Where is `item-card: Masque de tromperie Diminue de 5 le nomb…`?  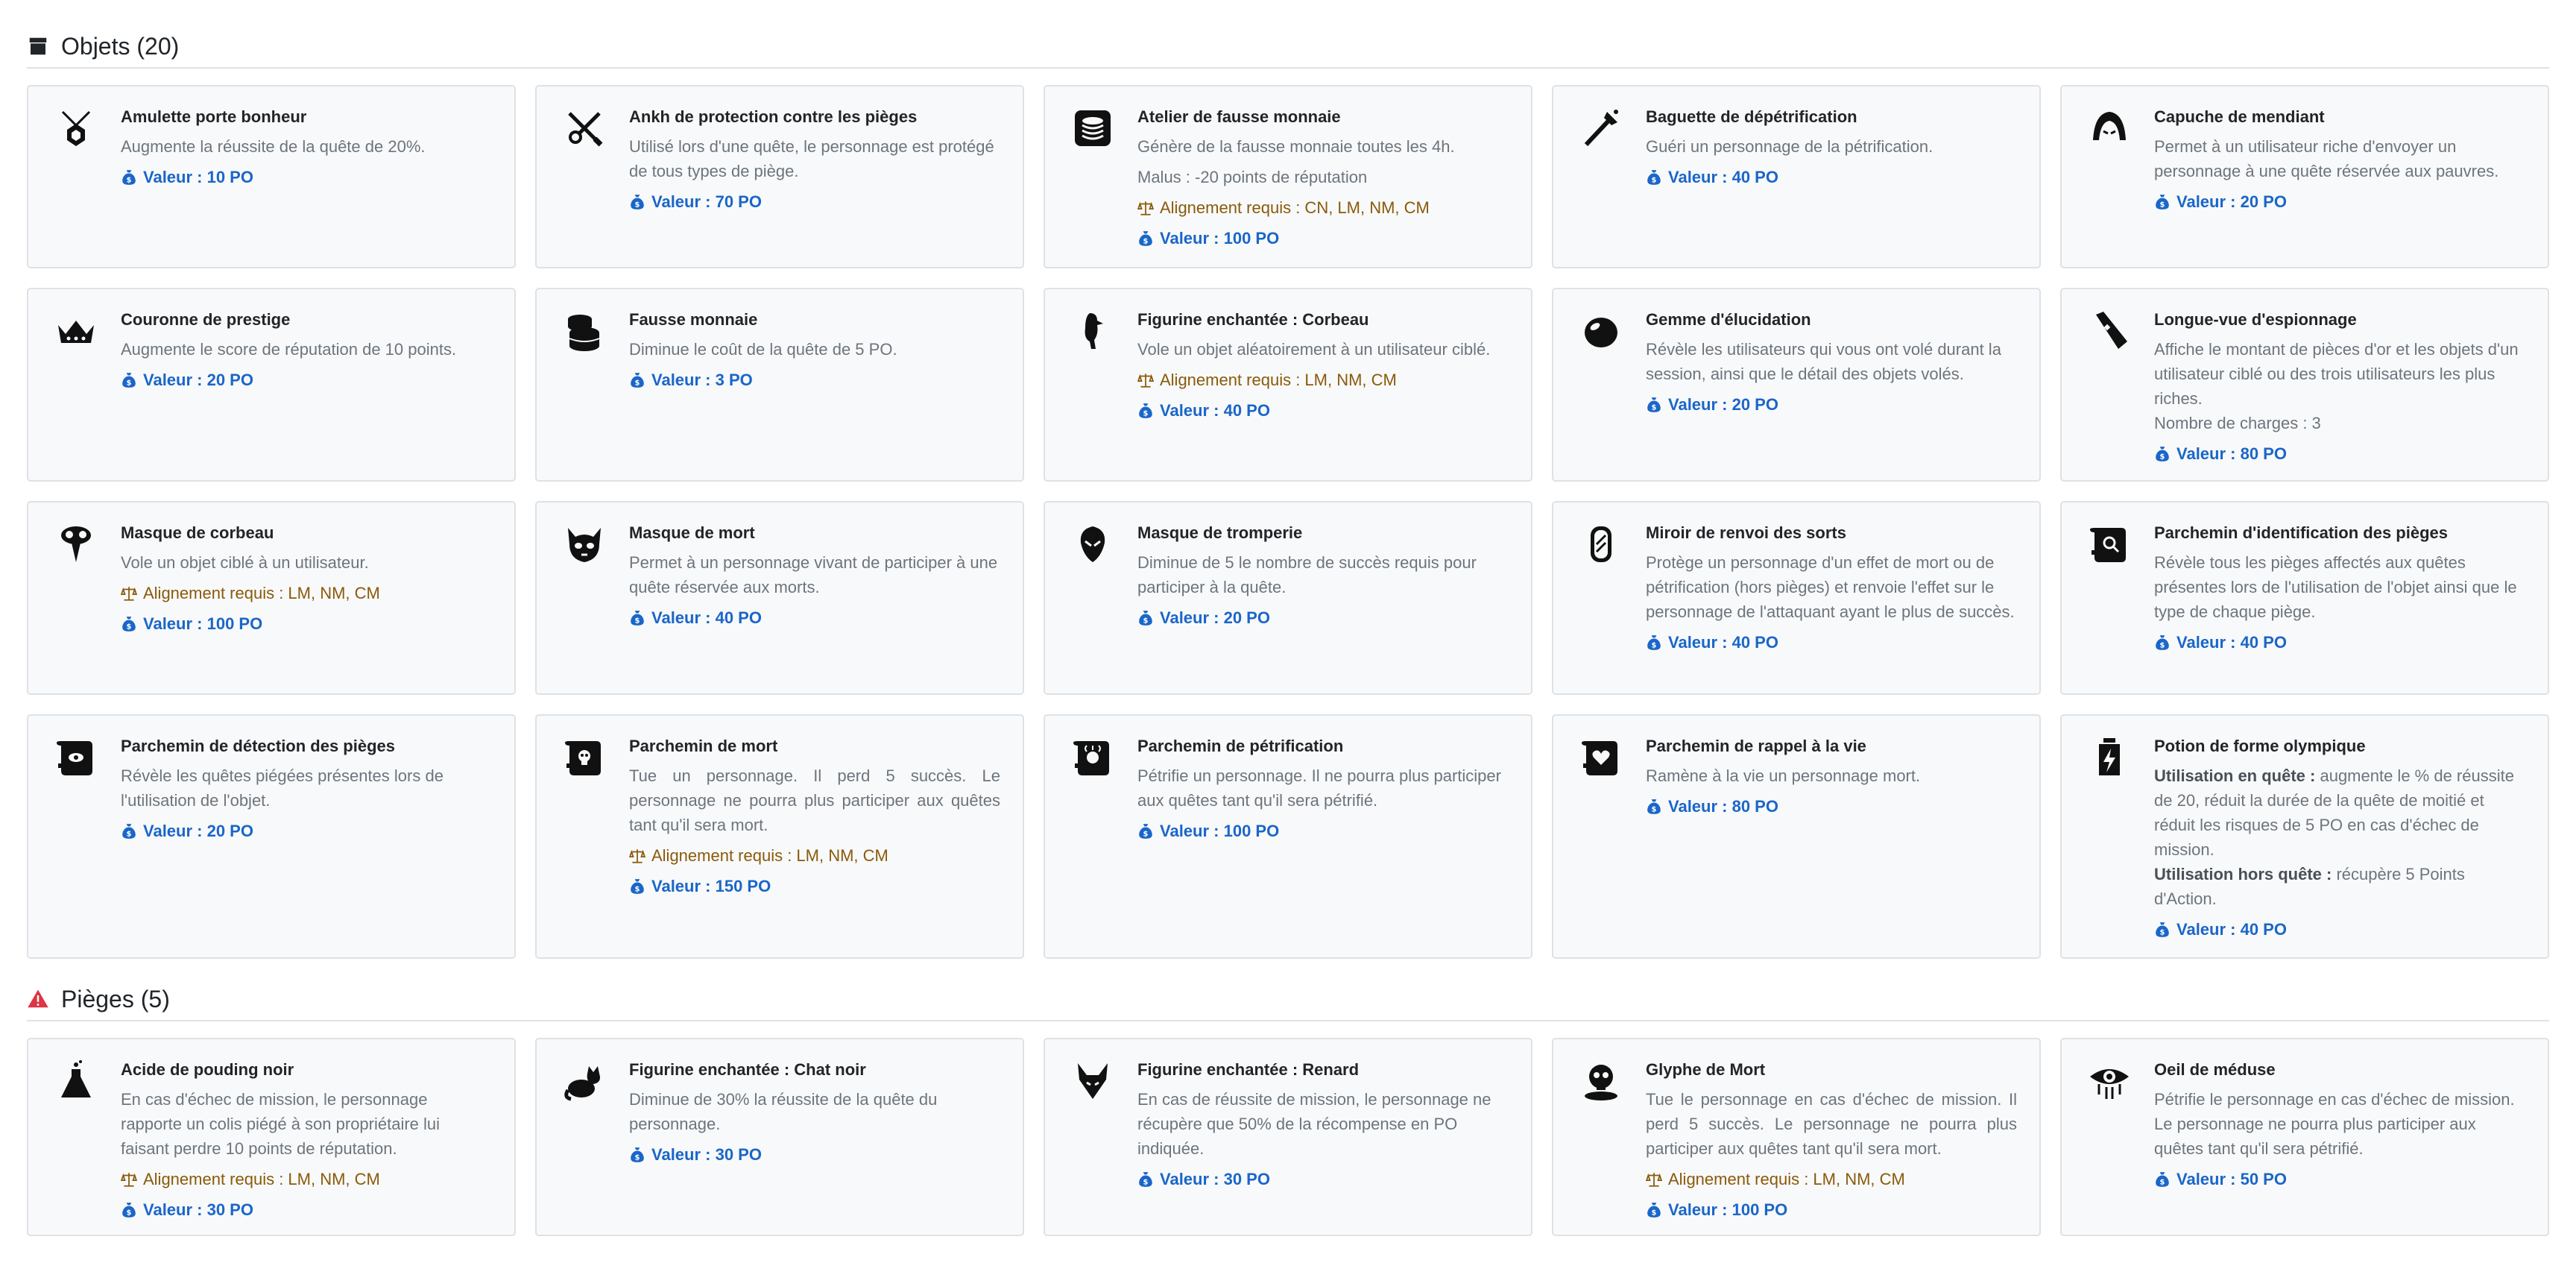
item-card: Masque de tromperie Diminue de 5 le nomb… is located at coordinates (1288, 598).